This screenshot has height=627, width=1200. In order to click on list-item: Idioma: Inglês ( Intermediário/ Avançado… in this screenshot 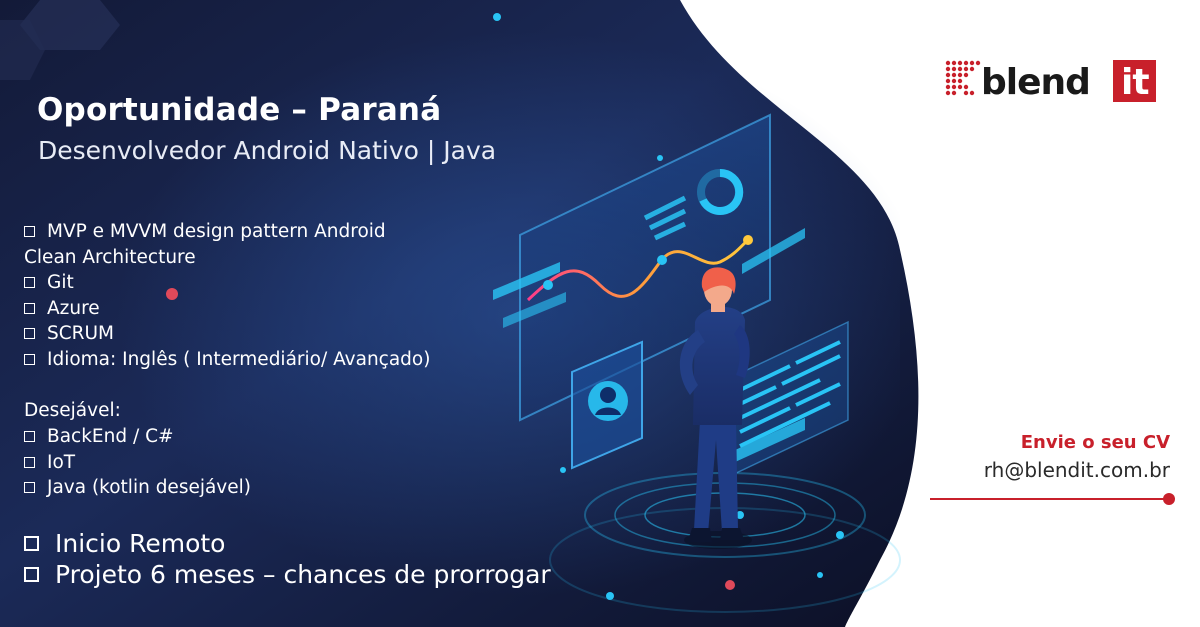, I will do `click(227, 360)`.